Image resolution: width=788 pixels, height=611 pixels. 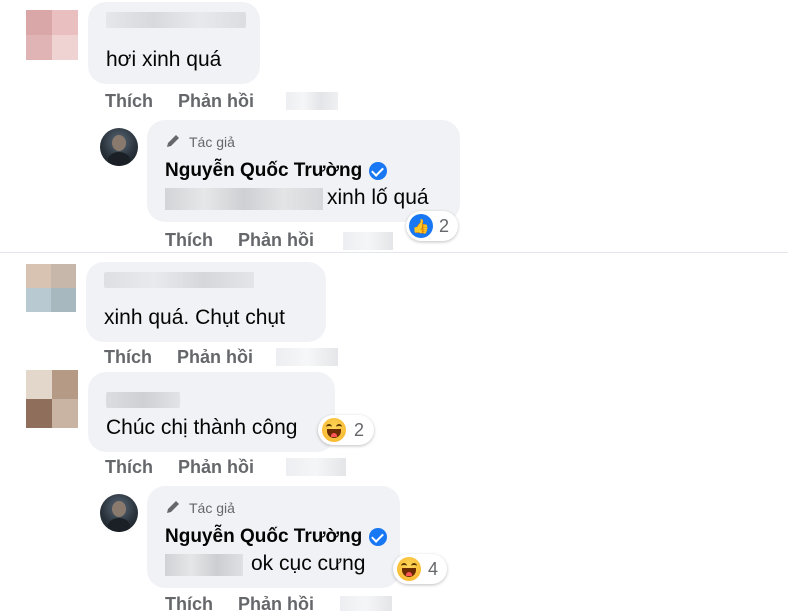 What do you see at coordinates (308, 563) in the screenshot?
I see `reply-text: ok cục cưng` at bounding box center [308, 563].